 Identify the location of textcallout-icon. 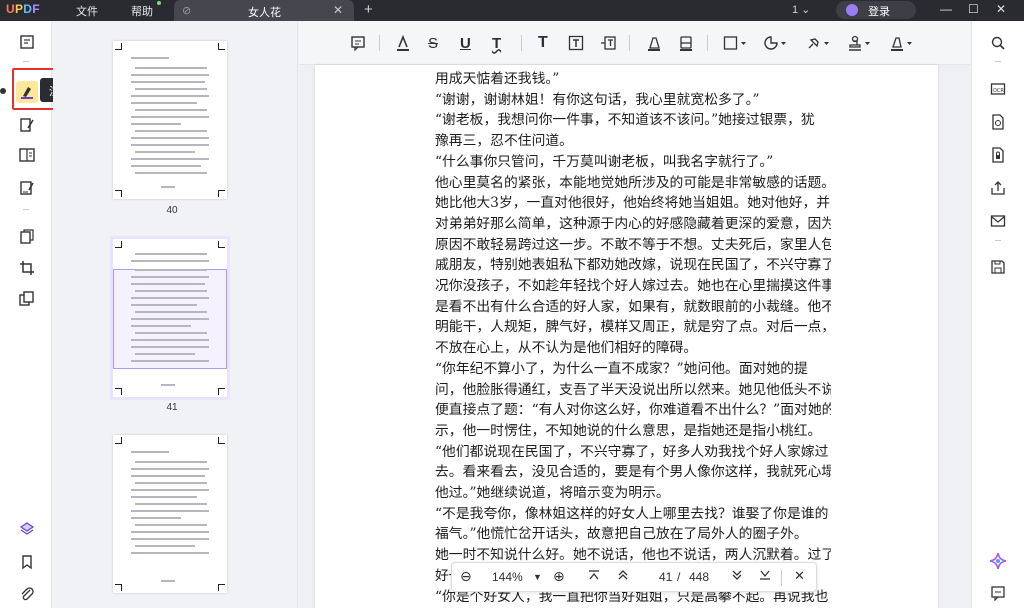
(608, 43).